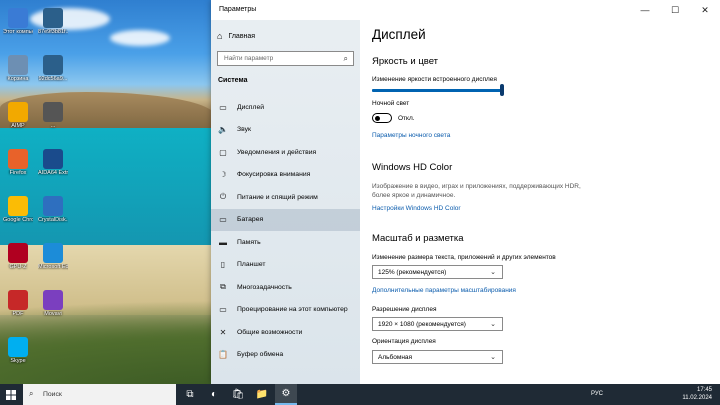  What do you see at coordinates (53, 257) in the screenshot?
I see `desktop-shortcut: Microsoft Edge` at bounding box center [53, 257].